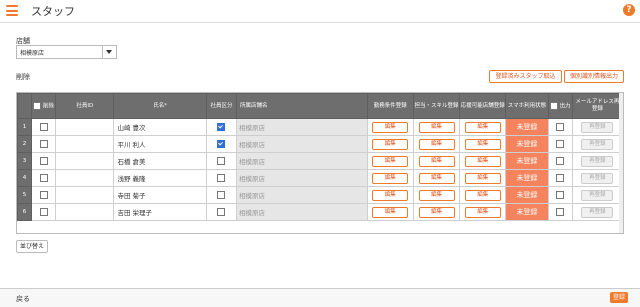 Image resolution: width=640 pixels, height=307 pixels. I want to click on staff-name: 平川 利人, so click(160, 144).